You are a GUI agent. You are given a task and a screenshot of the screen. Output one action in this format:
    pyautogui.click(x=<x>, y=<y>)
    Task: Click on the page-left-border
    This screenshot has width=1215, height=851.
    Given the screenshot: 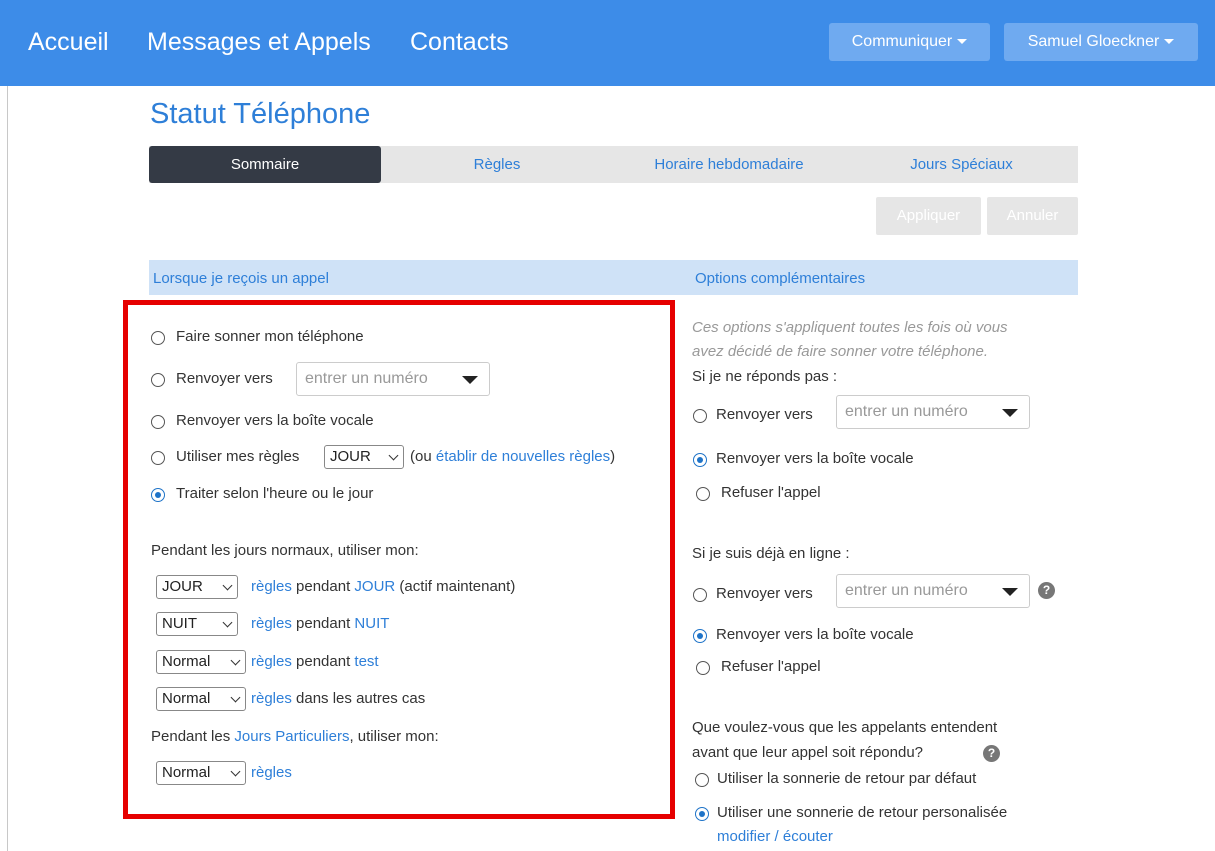 What is the action you would take?
    pyautogui.click(x=7, y=468)
    